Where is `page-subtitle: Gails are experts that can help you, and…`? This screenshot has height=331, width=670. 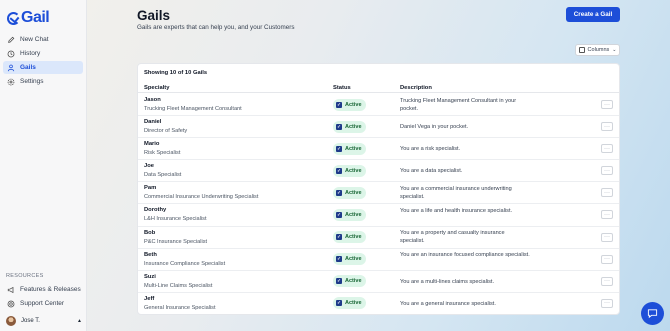 page-subtitle: Gails are experts that can help you, and… is located at coordinates (216, 27).